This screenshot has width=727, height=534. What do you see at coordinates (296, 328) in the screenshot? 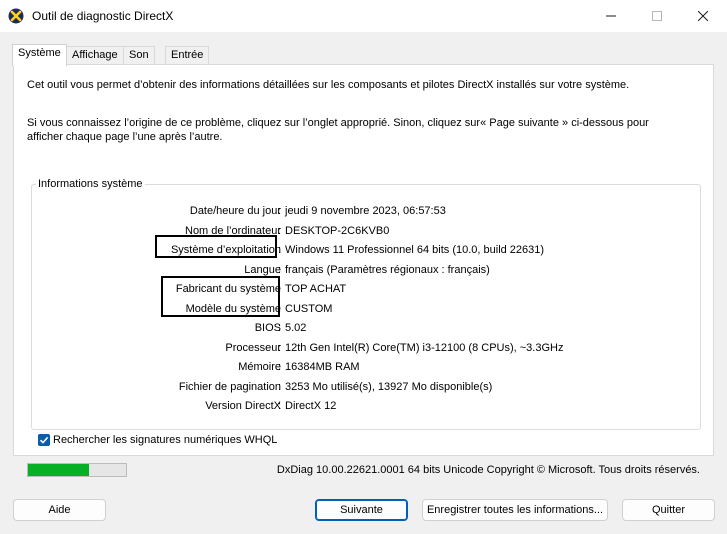
I see `row-value: 5.02` at bounding box center [296, 328].